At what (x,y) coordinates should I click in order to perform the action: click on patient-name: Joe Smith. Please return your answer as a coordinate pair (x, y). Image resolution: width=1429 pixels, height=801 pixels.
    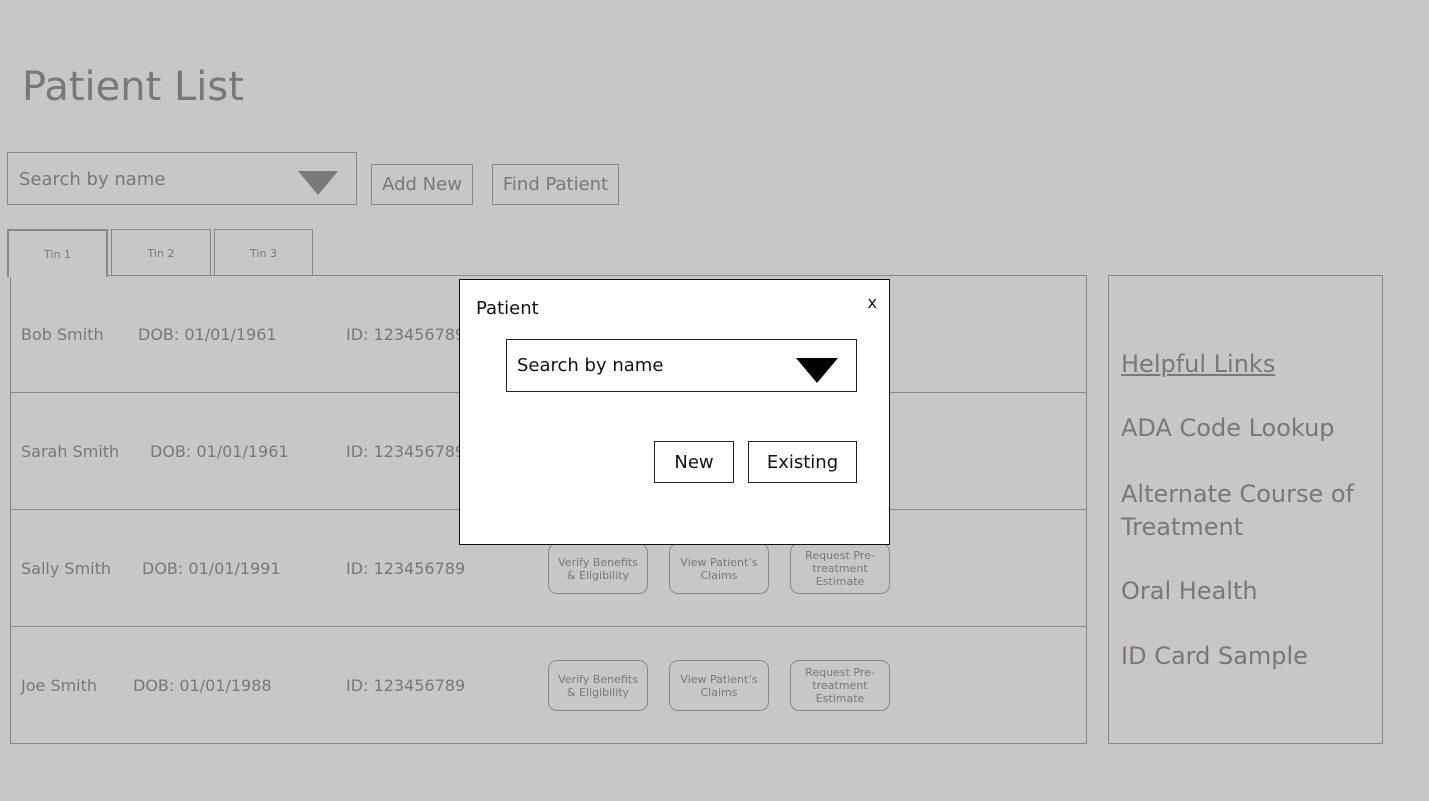
    Looking at the image, I should click on (59, 685).